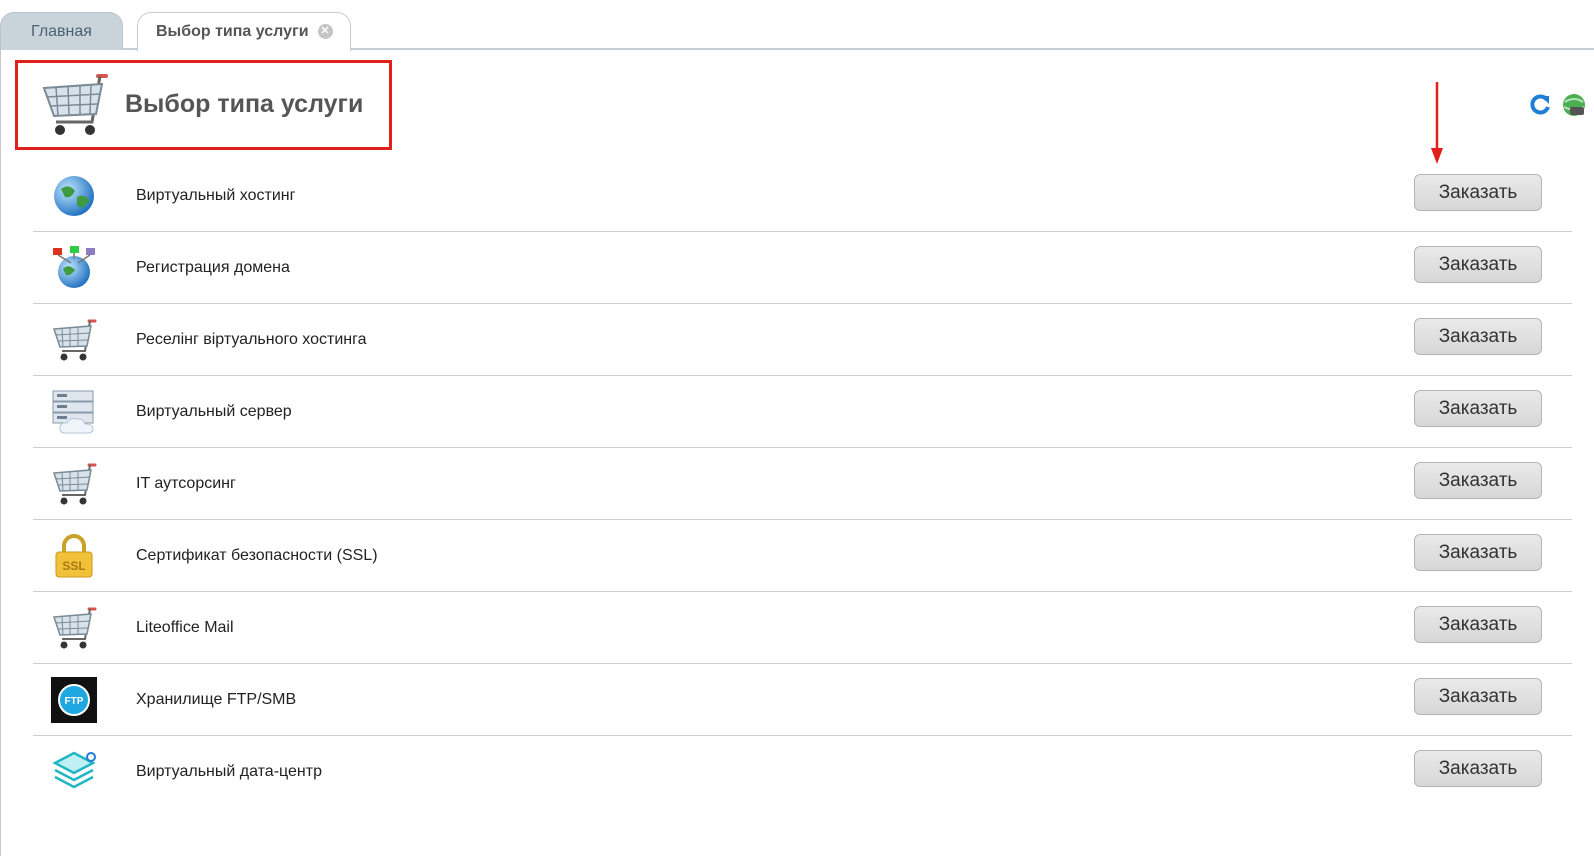  Describe the element at coordinates (0, 453) in the screenshot. I see `content-border` at that location.